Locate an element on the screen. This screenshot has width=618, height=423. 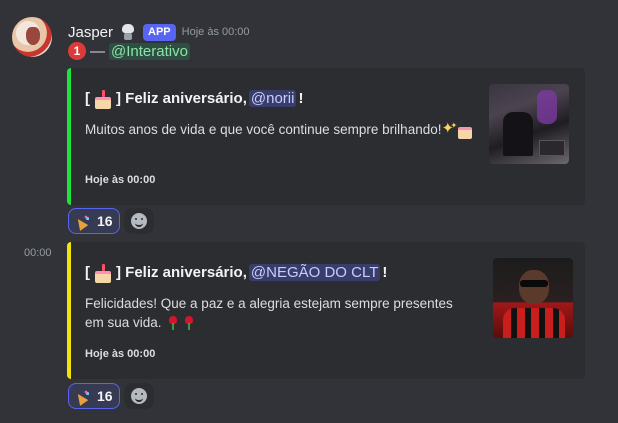
thumbnail-figure is located at coordinates (518, 134).